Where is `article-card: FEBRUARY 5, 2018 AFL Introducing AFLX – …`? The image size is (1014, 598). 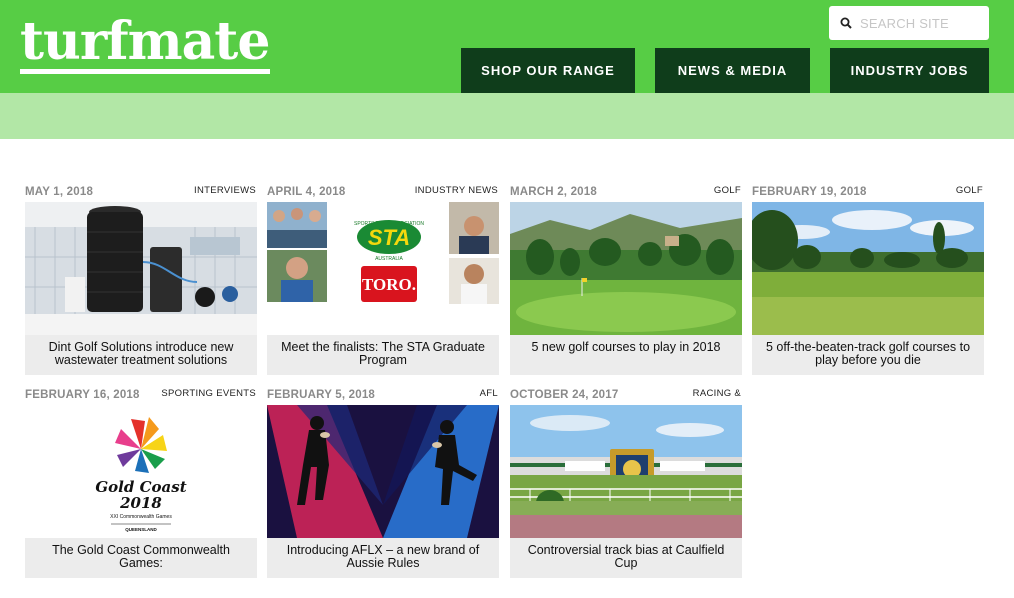
article-card: FEBRUARY 5, 2018 AFL Introducing AFLX – … is located at coordinates (383, 482).